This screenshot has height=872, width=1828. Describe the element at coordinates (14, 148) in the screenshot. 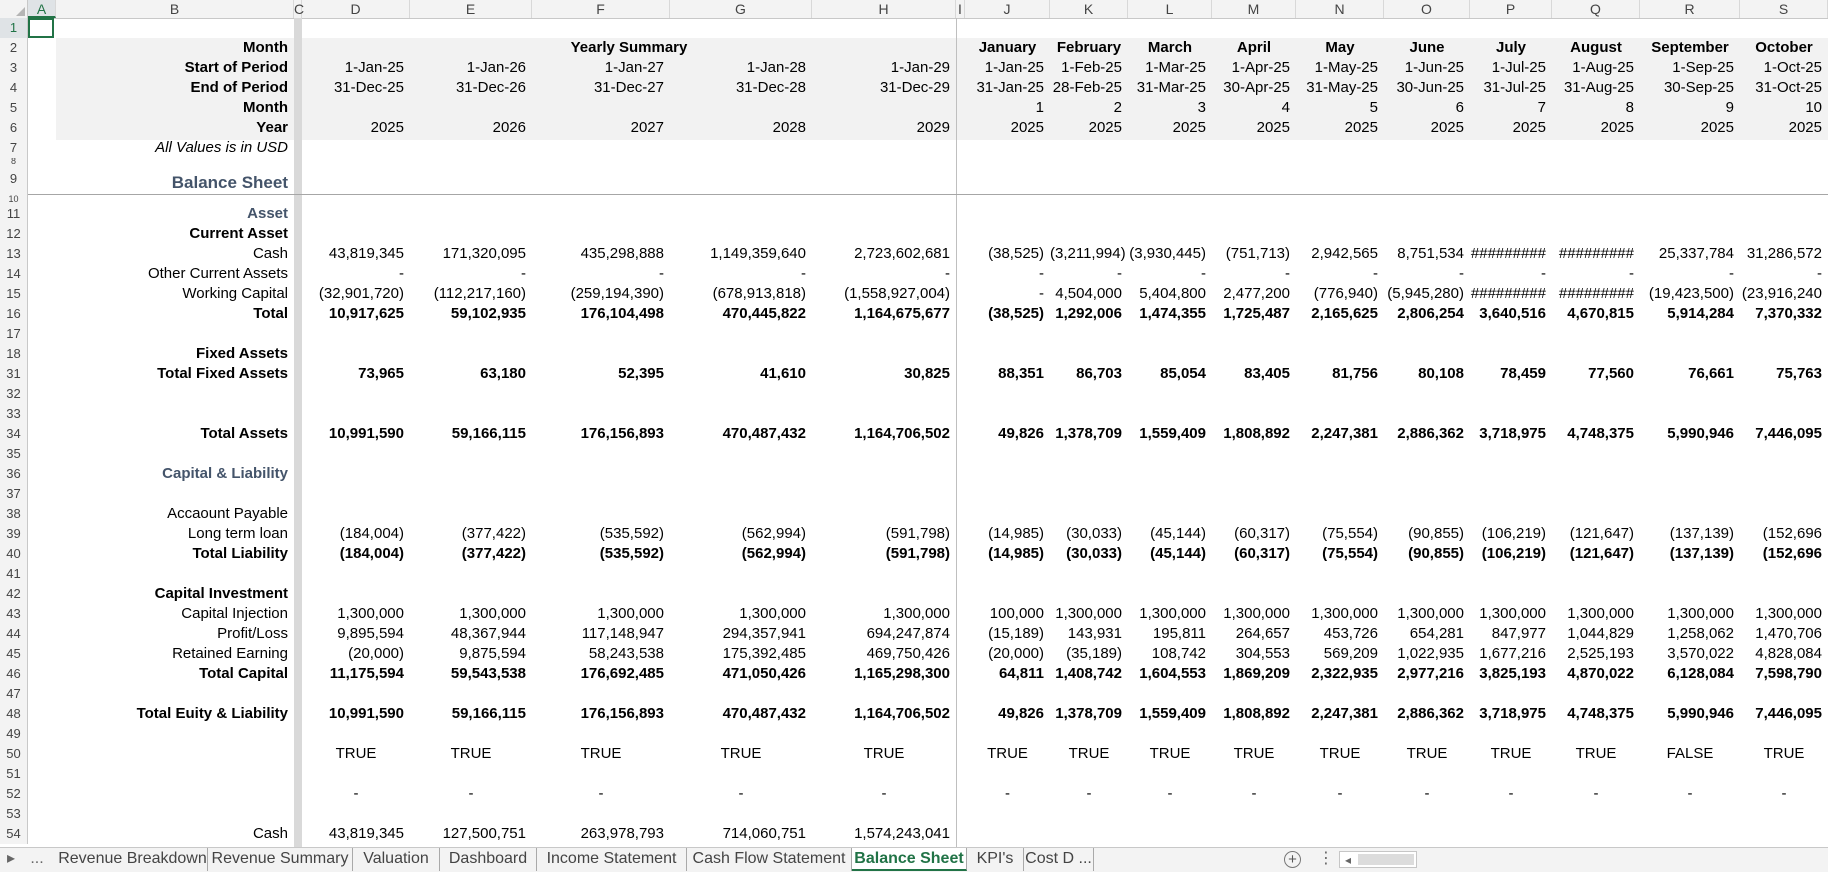

I see `row-header-7: 7` at that location.